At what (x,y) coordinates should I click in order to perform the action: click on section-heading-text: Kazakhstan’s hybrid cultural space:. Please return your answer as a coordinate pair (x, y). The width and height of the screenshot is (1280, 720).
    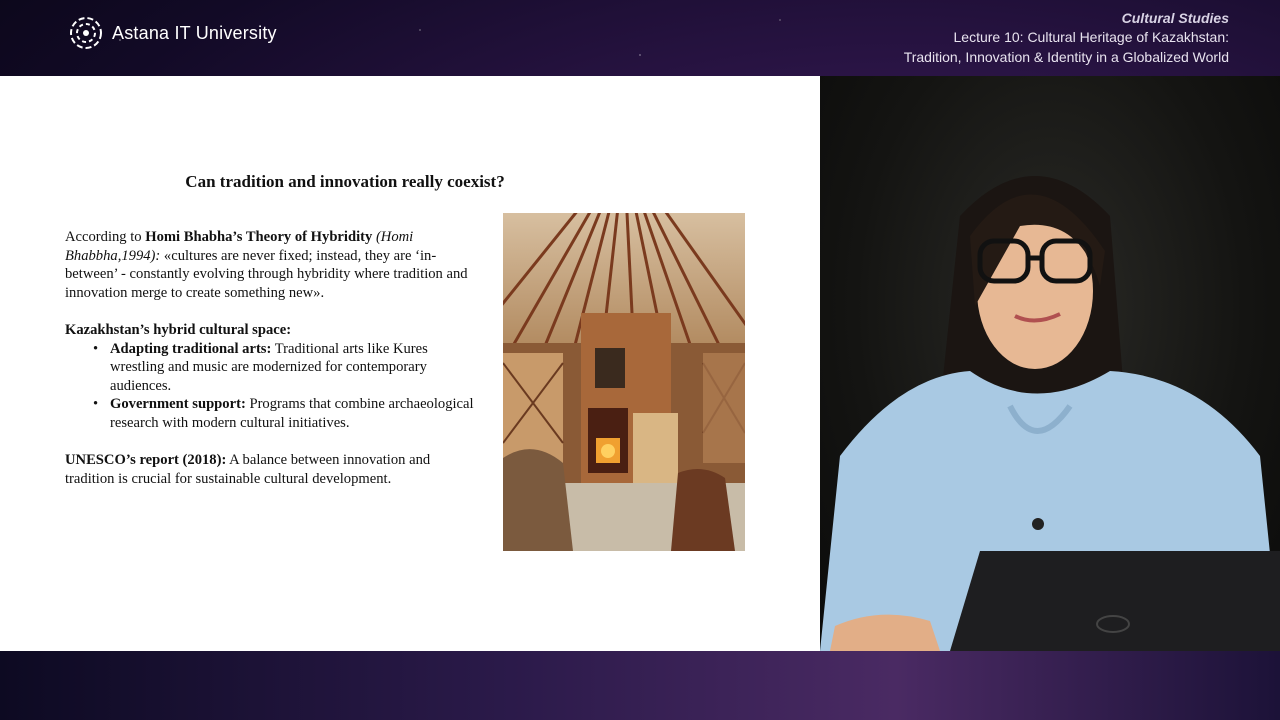
    Looking at the image, I should click on (178, 330).